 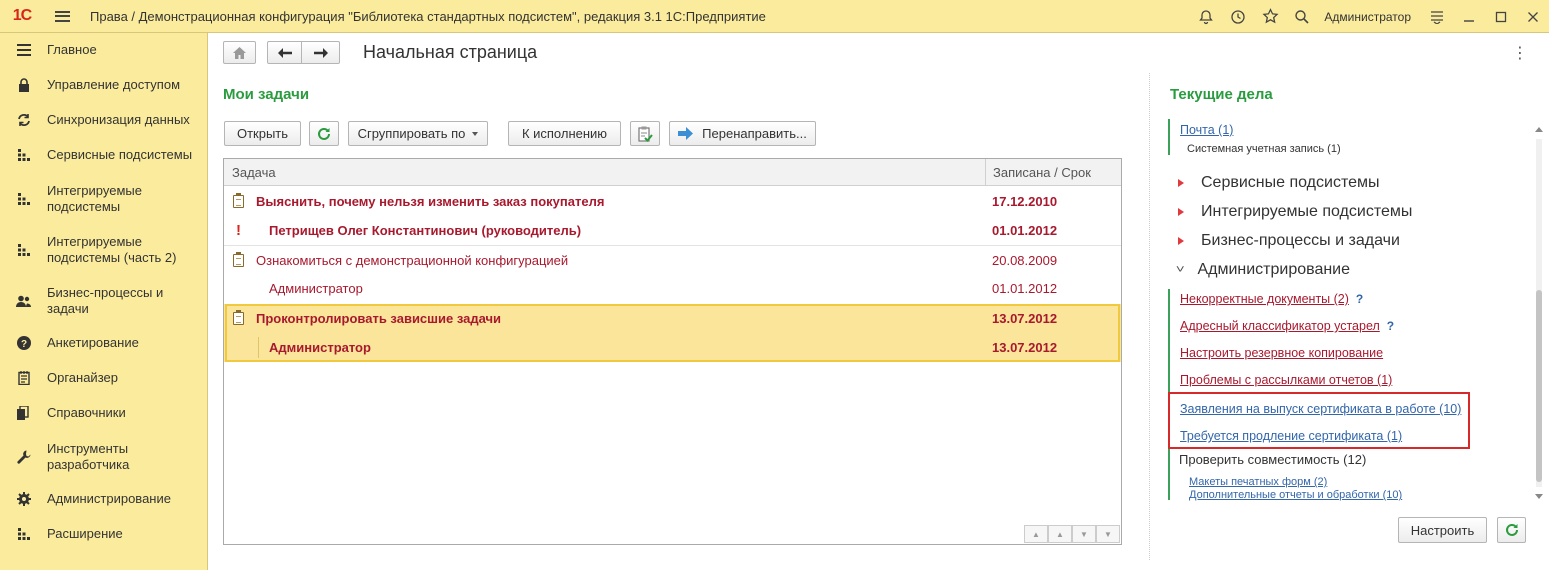 I want to click on sidebar-item-integrated-2: Интегрируемые подсистемы (часть 2), so click(x=104, y=250).